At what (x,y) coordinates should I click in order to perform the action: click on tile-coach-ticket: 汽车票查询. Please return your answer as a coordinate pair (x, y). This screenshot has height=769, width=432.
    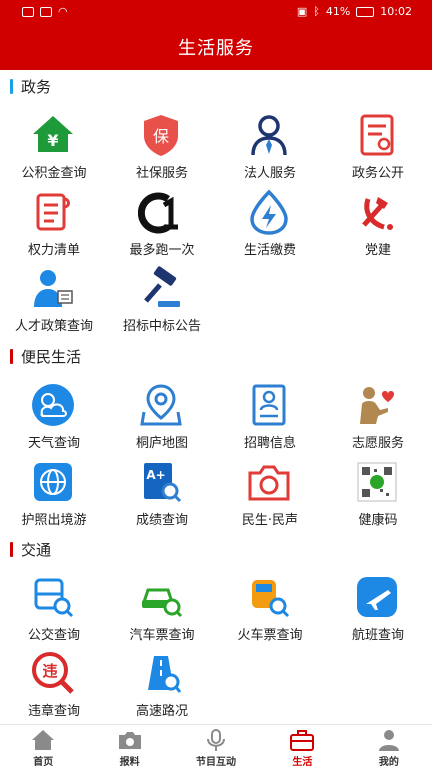
    Looking at the image, I should click on (162, 608).